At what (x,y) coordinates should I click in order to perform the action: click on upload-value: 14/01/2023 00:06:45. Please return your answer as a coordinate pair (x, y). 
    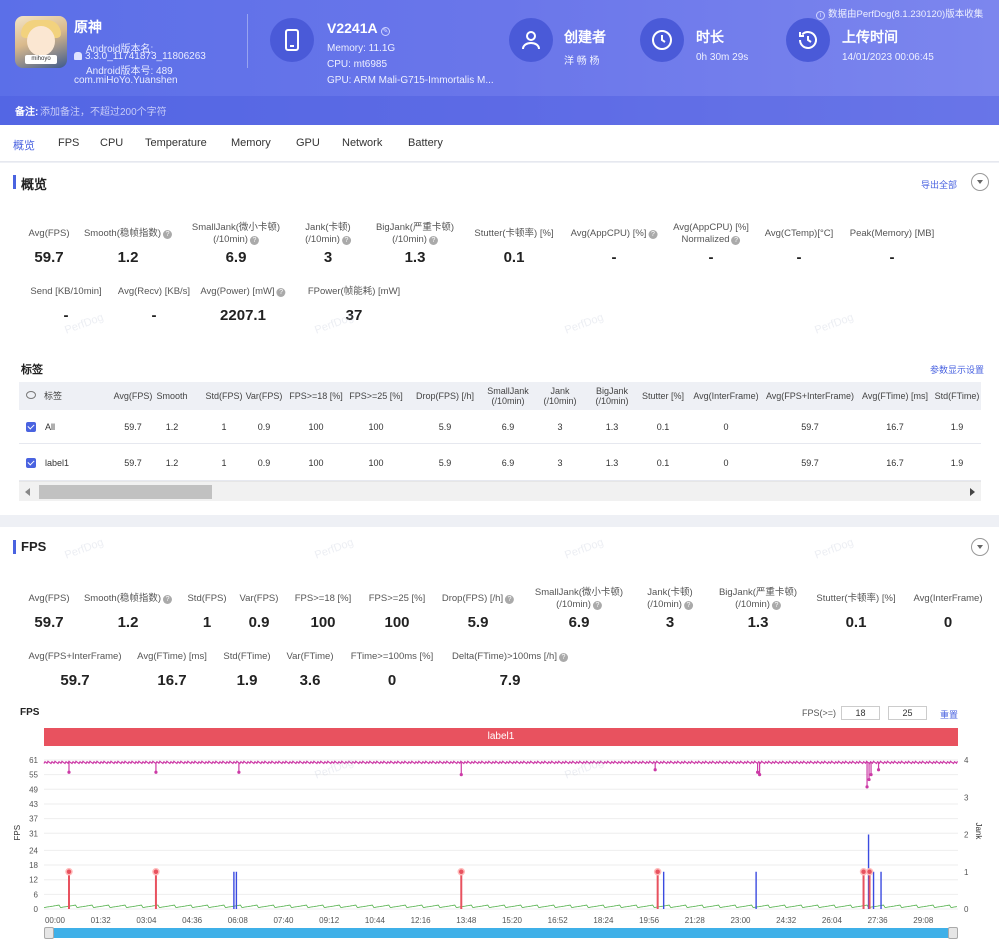
    Looking at the image, I should click on (888, 57).